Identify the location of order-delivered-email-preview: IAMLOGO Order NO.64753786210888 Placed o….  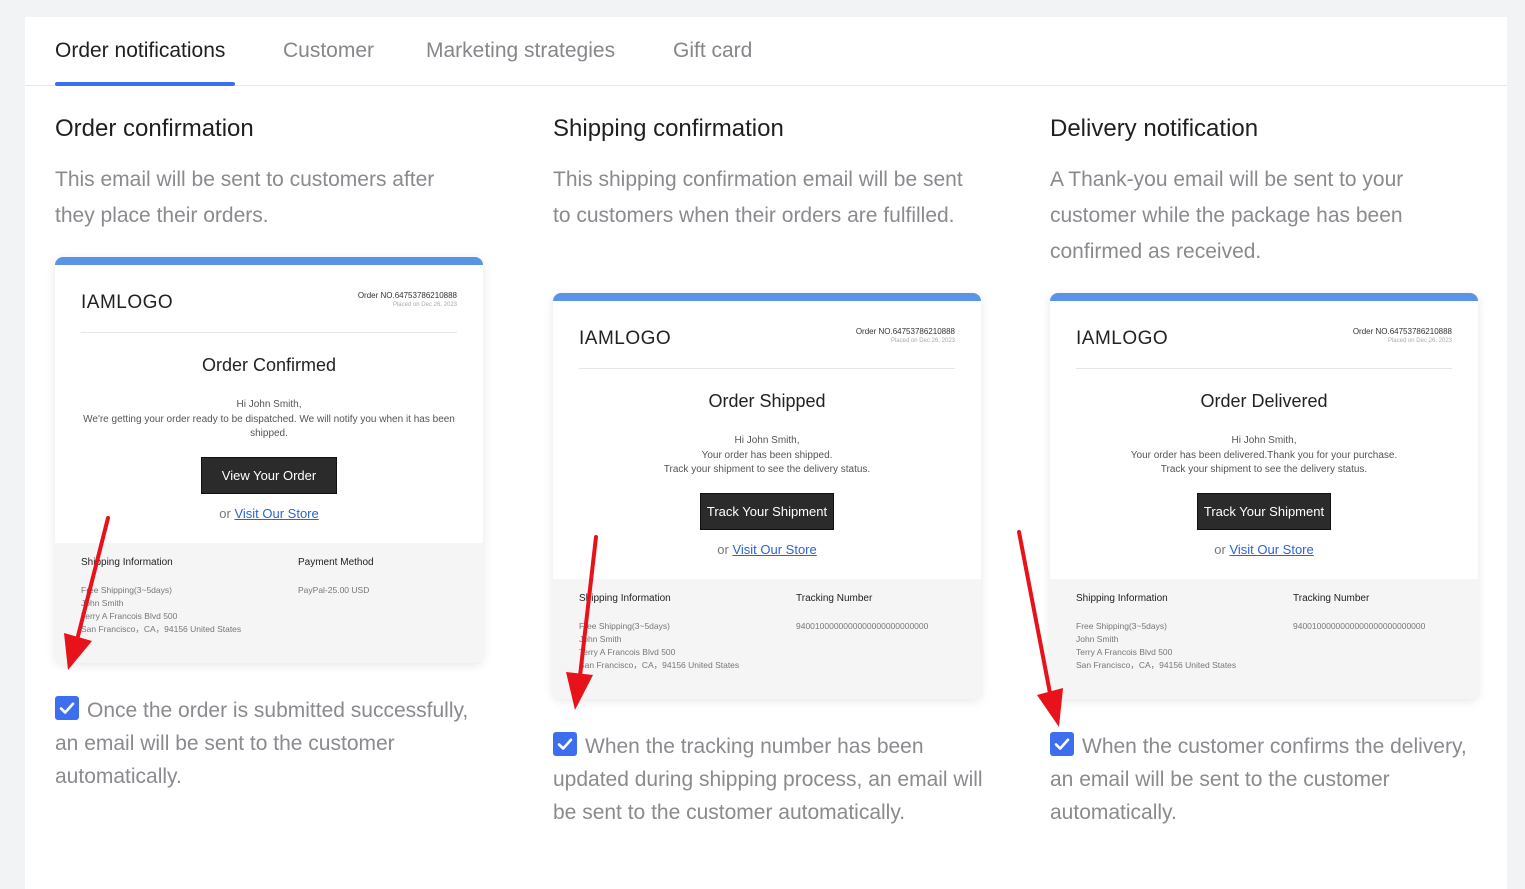
(1264, 496).